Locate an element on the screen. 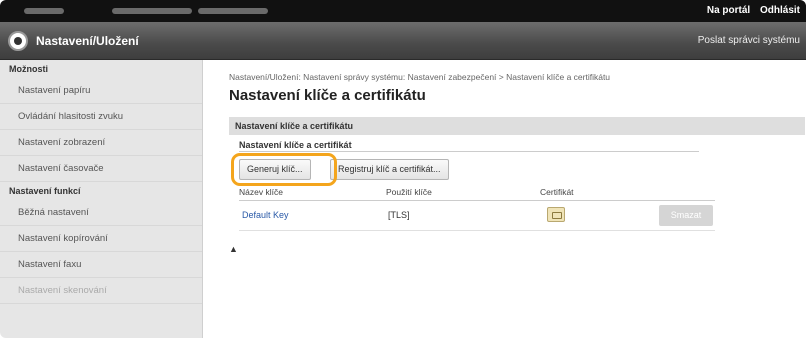 Image resolution: width=806 pixels, height=338 pixels. column-header-certificate: Certifikát is located at coordinates (557, 192).